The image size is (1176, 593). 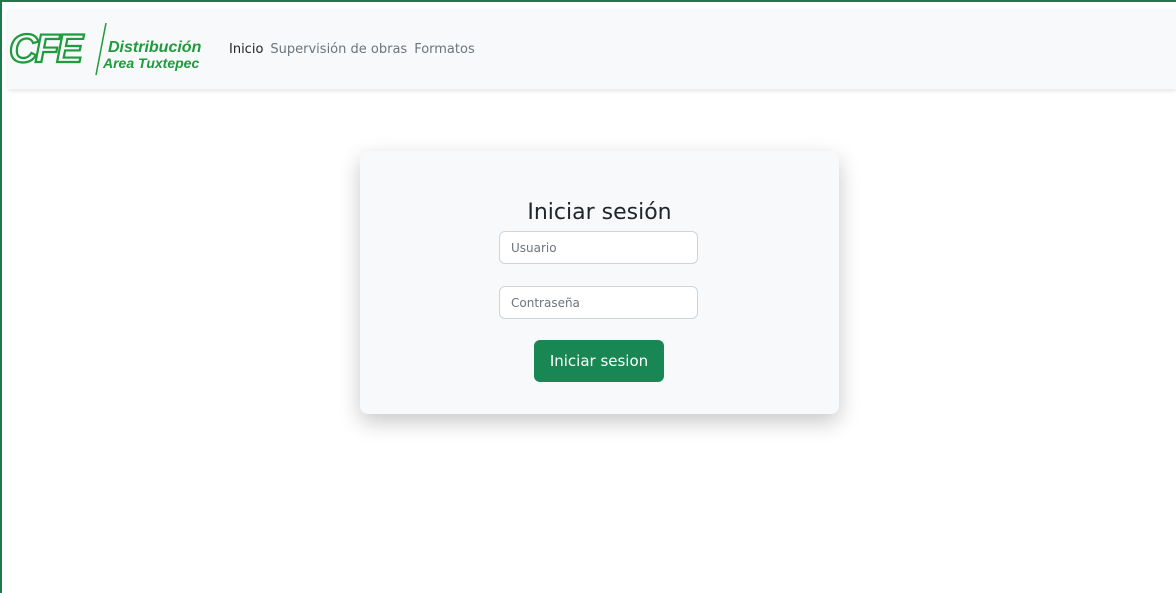 I want to click on svg-text: Distribución, so click(x=155, y=47).